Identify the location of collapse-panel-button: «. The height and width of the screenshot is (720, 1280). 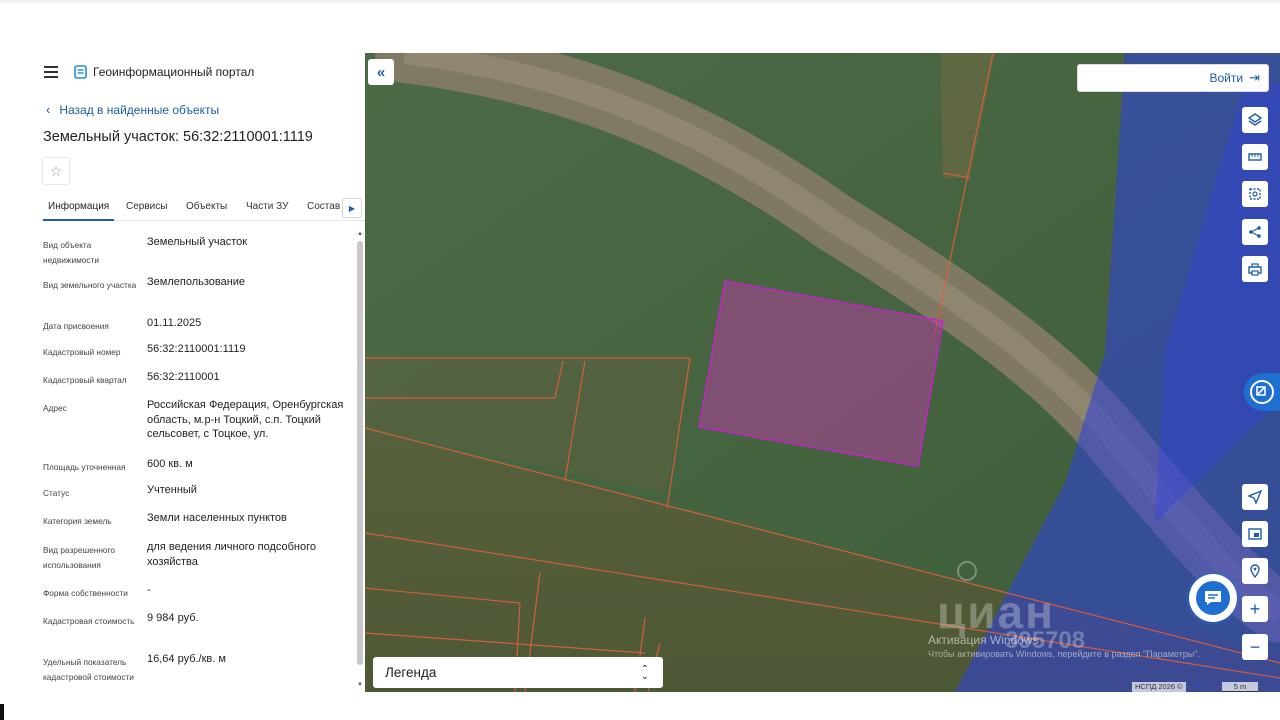
(381, 72).